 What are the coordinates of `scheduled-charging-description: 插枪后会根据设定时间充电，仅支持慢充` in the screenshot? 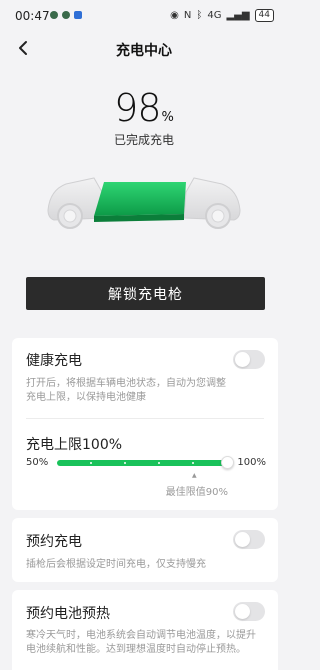 It's located at (116, 564).